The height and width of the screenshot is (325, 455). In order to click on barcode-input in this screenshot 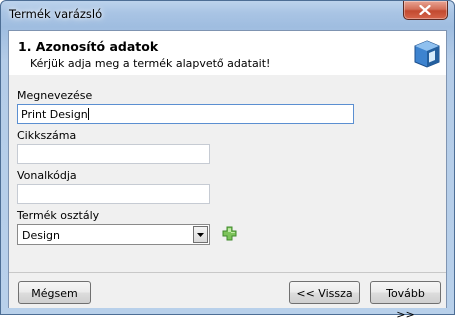, I will do `click(113, 194)`.